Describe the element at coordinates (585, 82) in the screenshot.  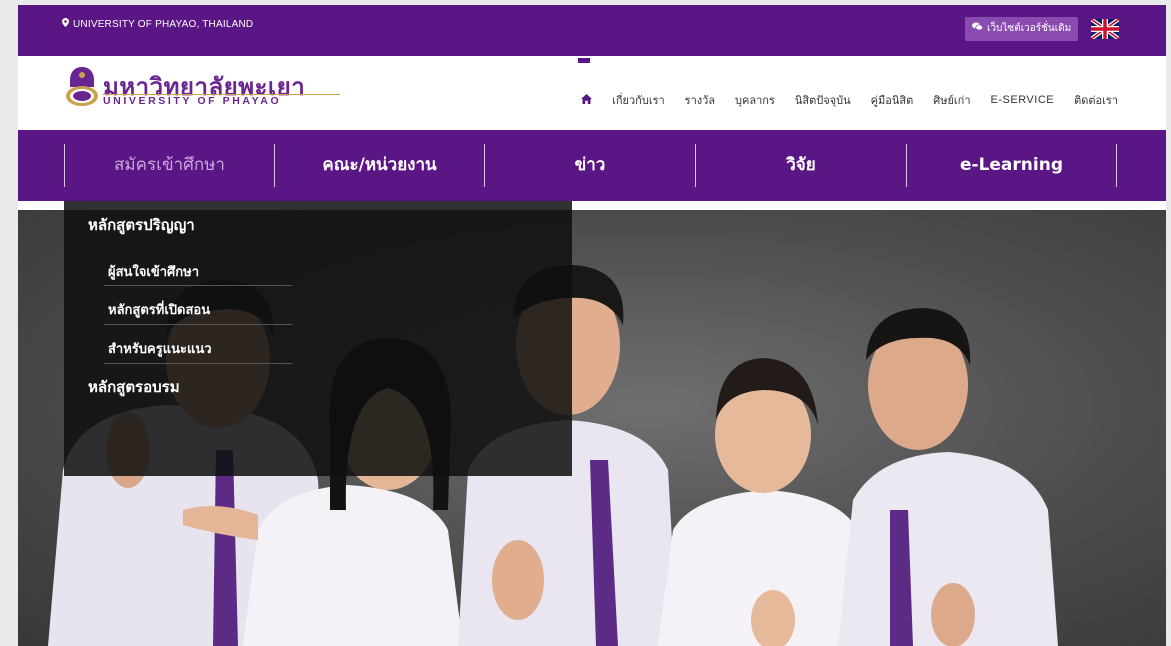
I see `home-icon` at that location.